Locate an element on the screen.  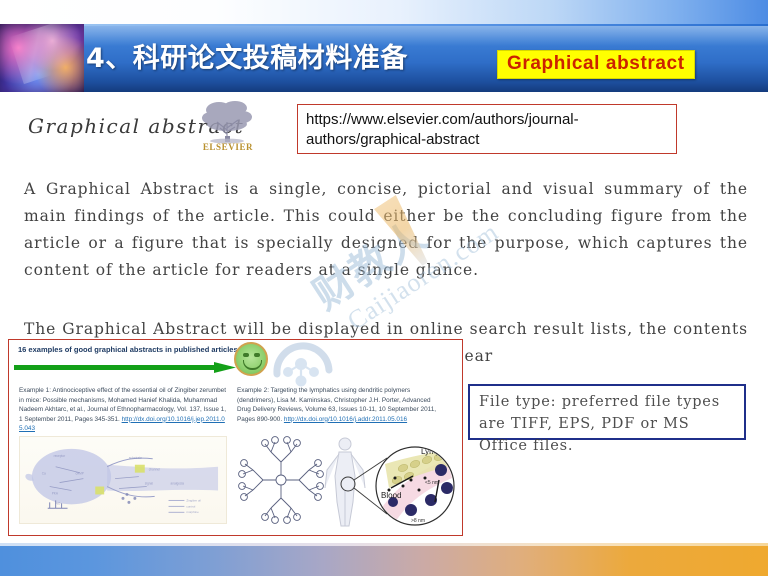
green-smiley-face-icon is located at coordinates (251, 359).